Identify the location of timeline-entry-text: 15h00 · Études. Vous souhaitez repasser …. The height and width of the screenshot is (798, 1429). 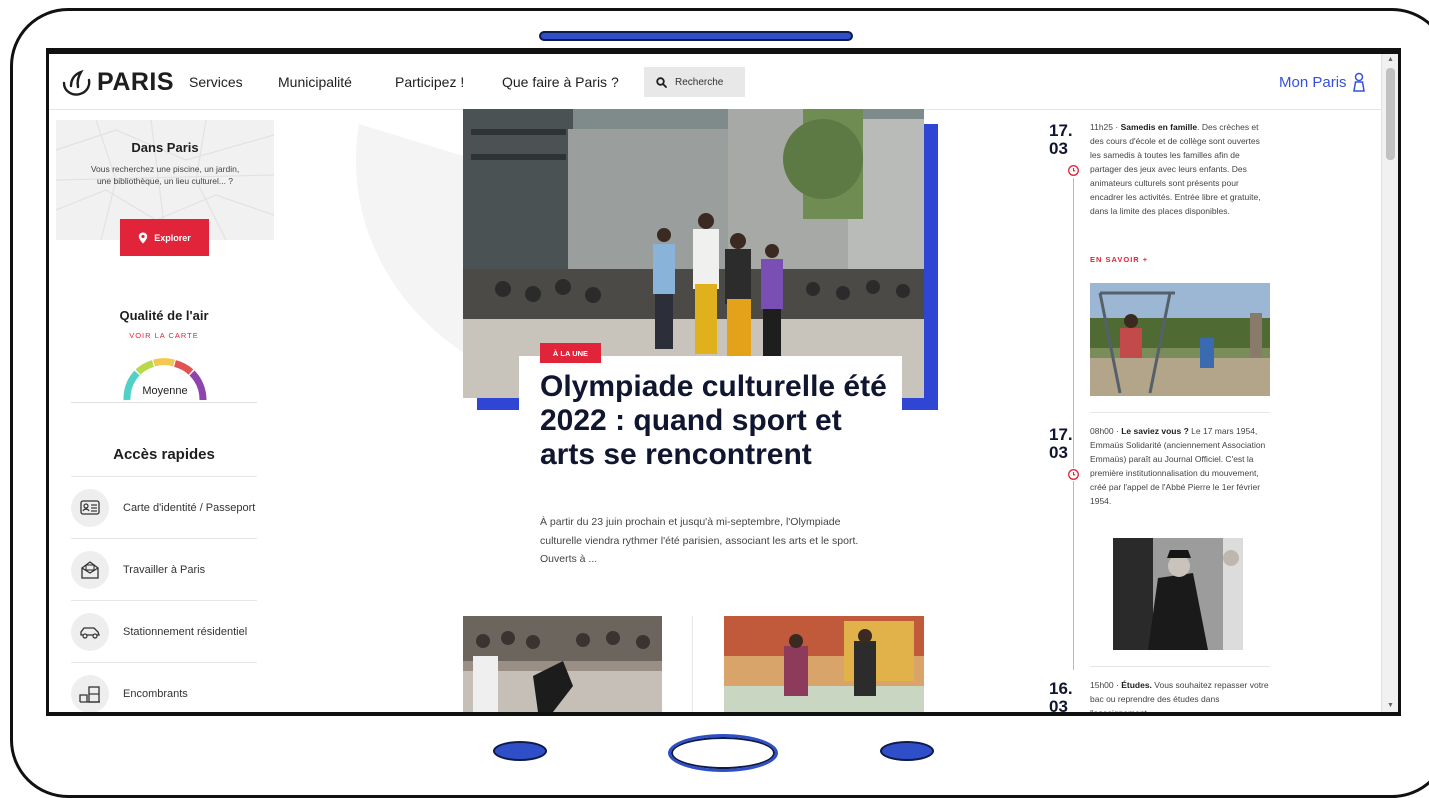
(1180, 695).